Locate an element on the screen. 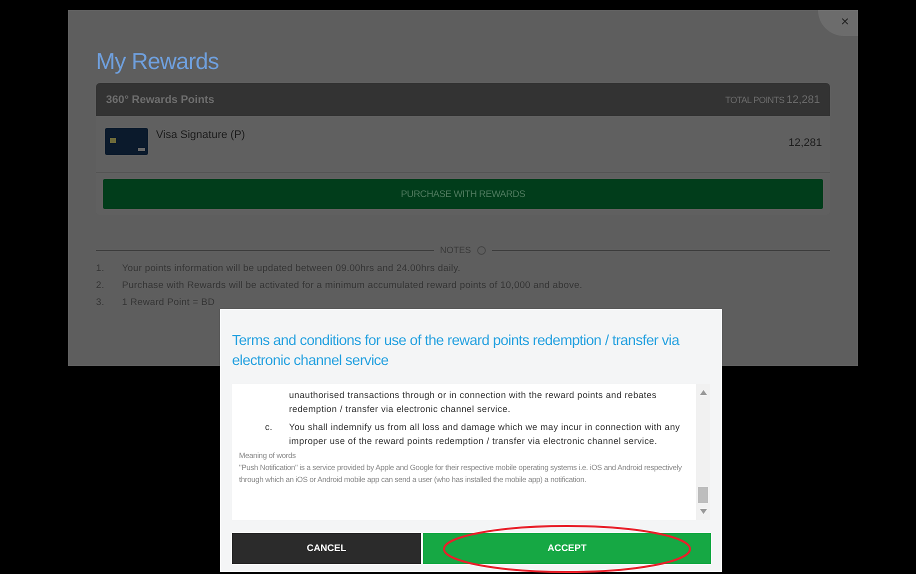  scroll-down-icon is located at coordinates (703, 511).